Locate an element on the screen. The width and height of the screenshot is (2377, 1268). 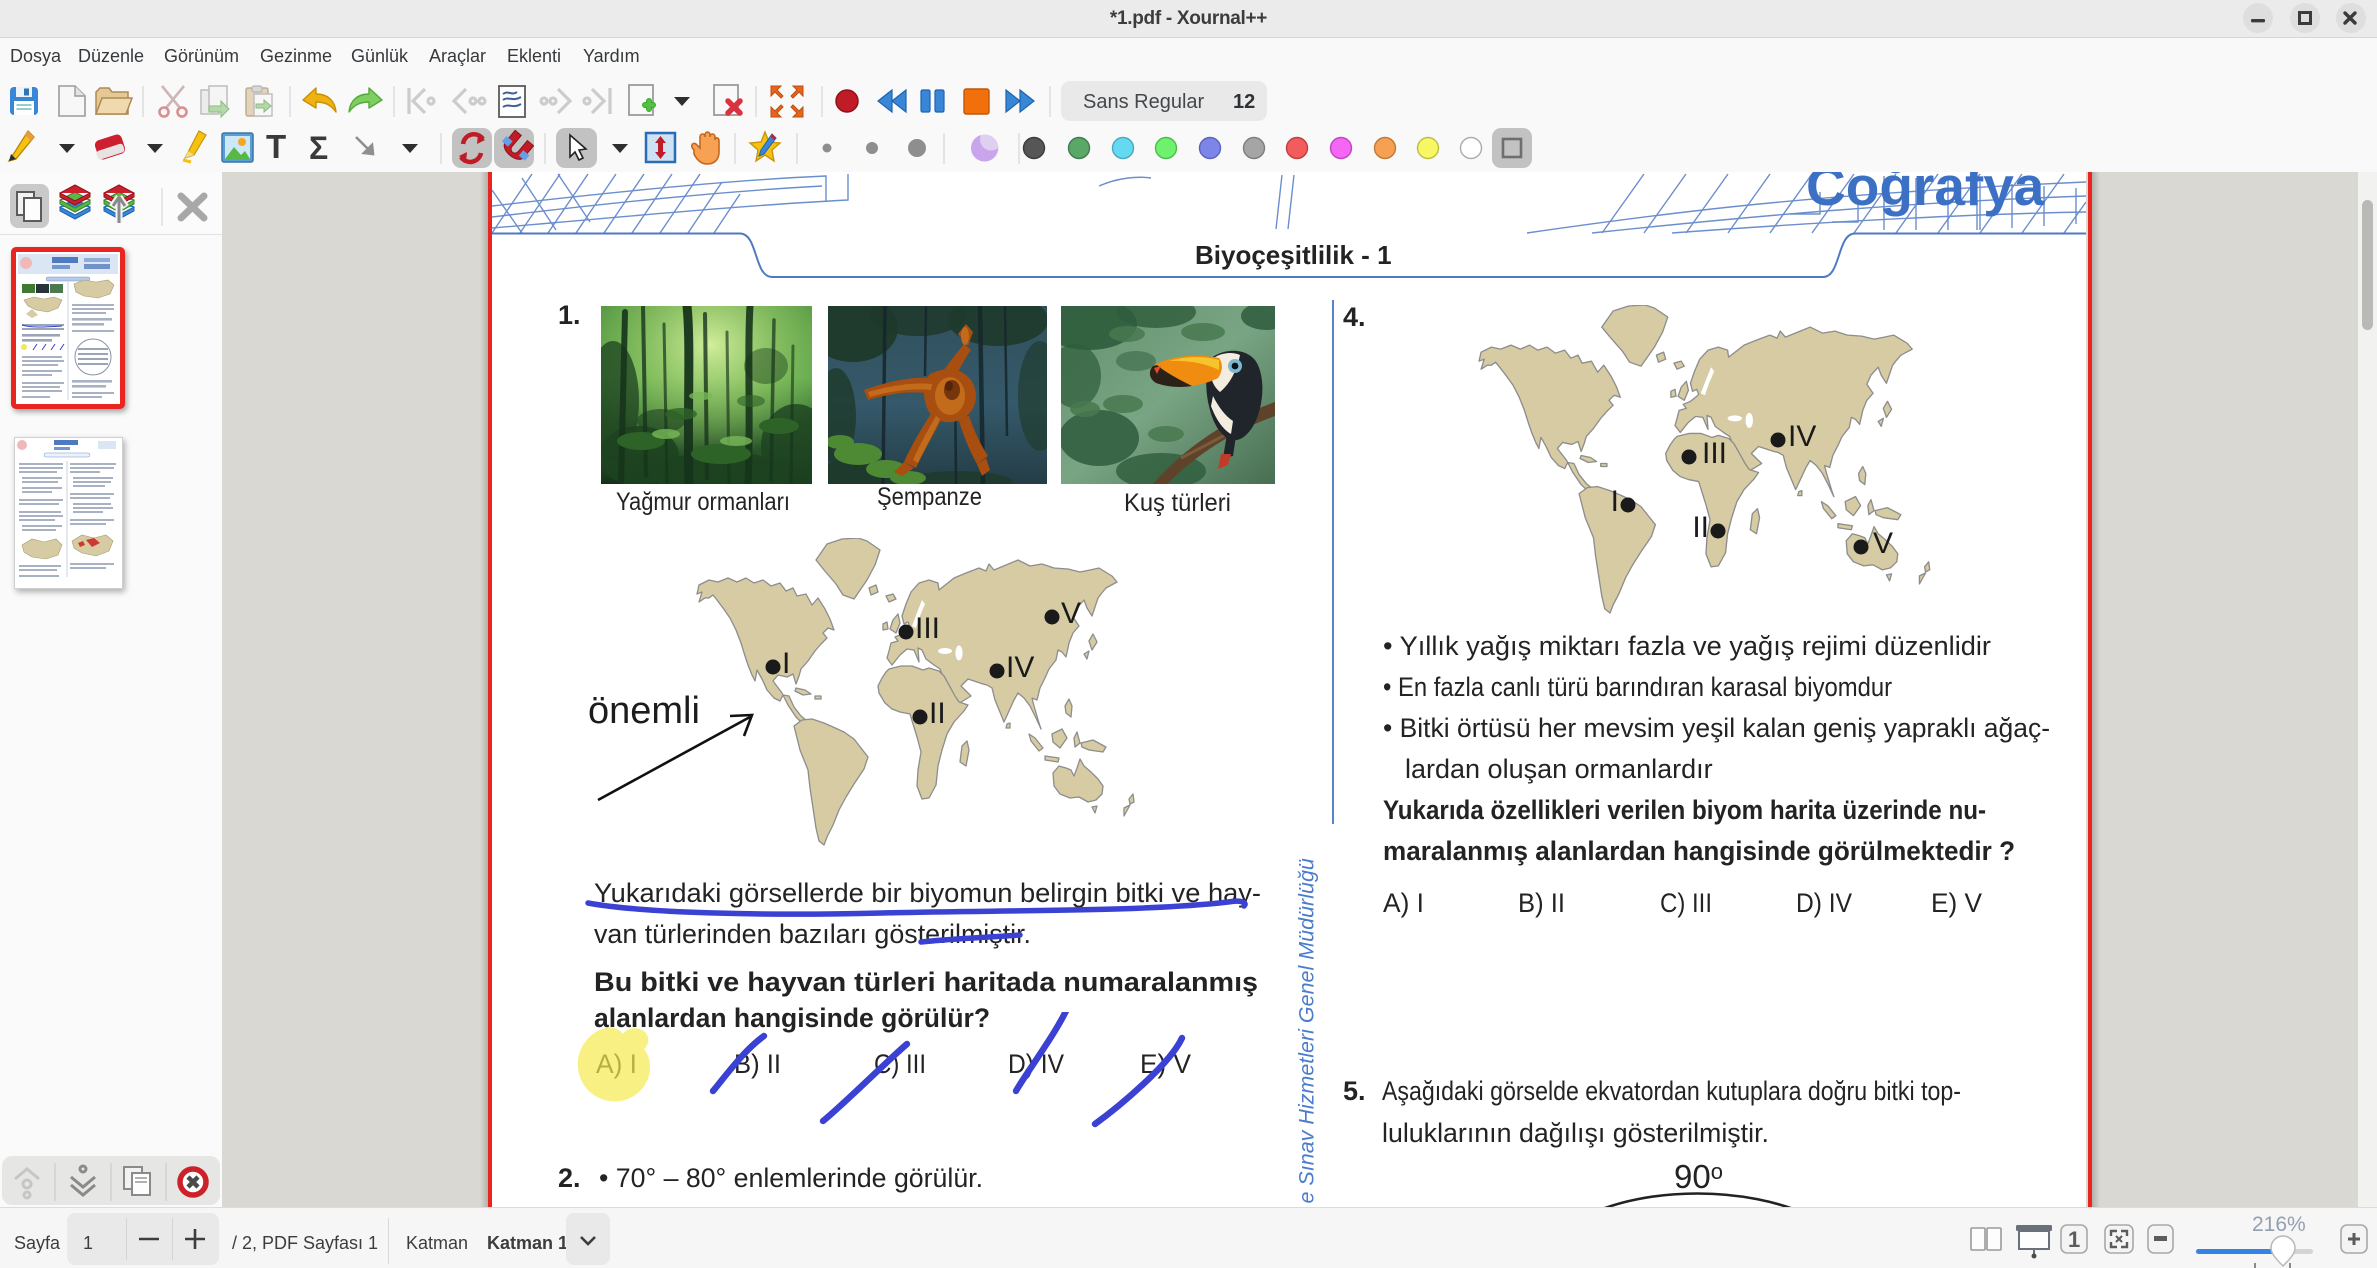
svg-text: 12 is located at coordinates (1244, 102).